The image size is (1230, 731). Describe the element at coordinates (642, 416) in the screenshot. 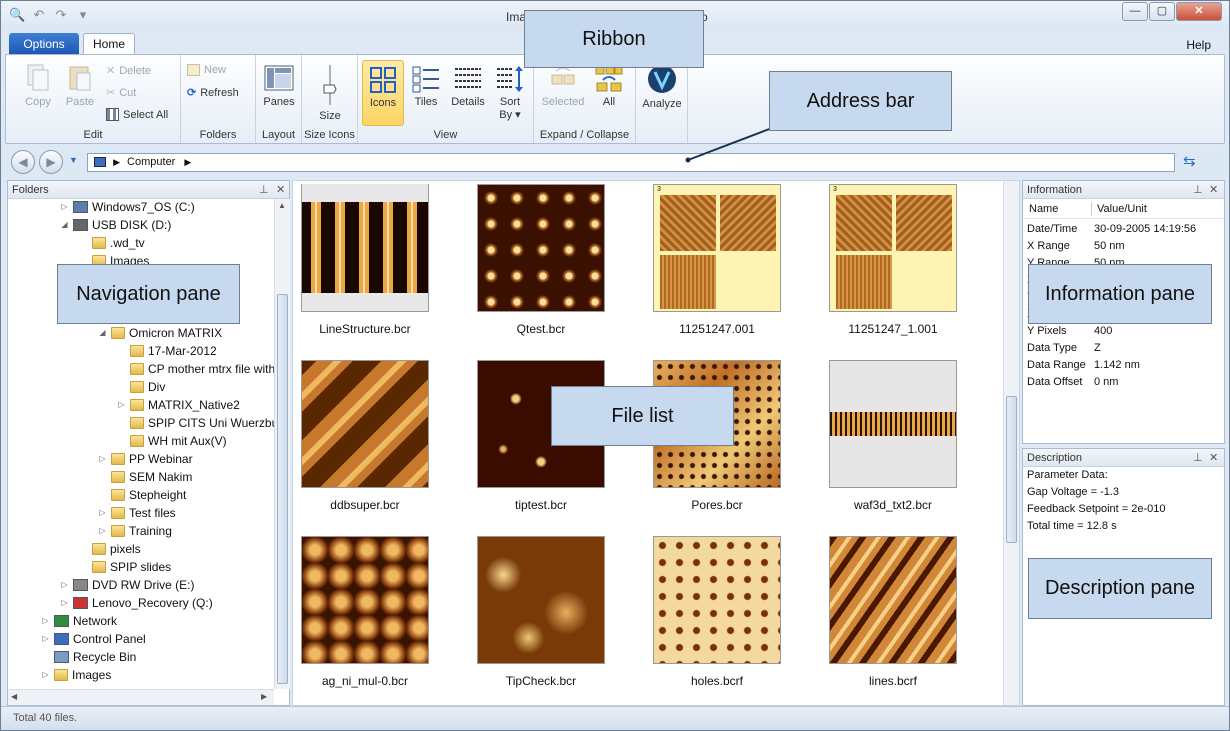

I see `callout-file-list: File list` at that location.